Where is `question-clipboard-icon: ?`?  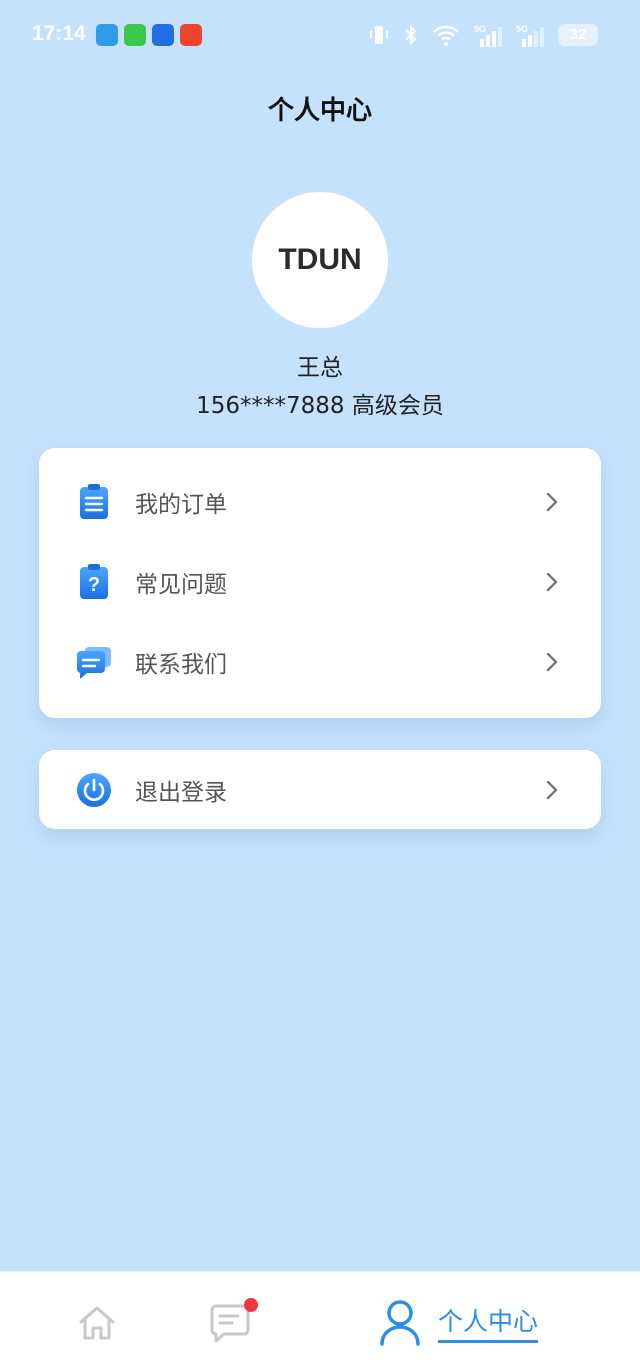
question-clipboard-icon: ? is located at coordinates (94, 581).